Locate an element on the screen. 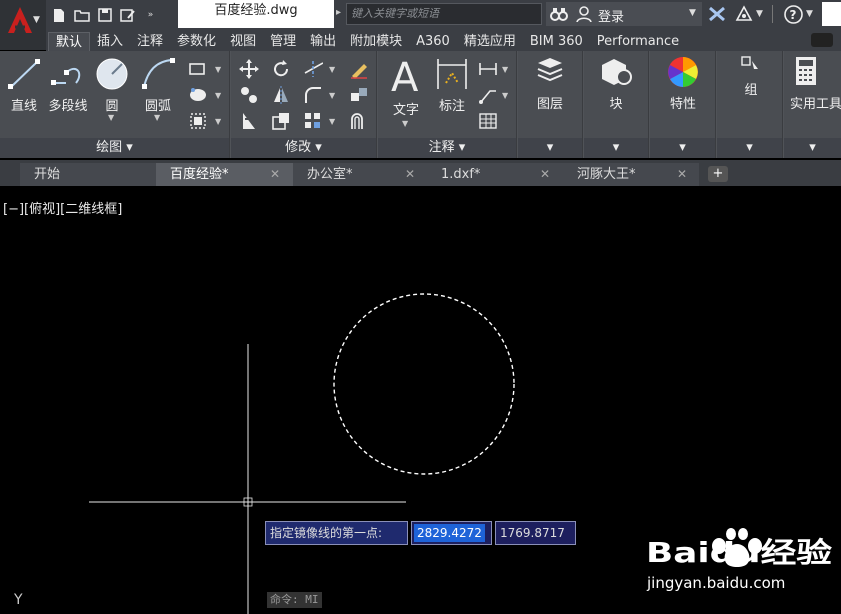 This screenshot has height=614, width=841. erase-icon is located at coordinates (359, 69).